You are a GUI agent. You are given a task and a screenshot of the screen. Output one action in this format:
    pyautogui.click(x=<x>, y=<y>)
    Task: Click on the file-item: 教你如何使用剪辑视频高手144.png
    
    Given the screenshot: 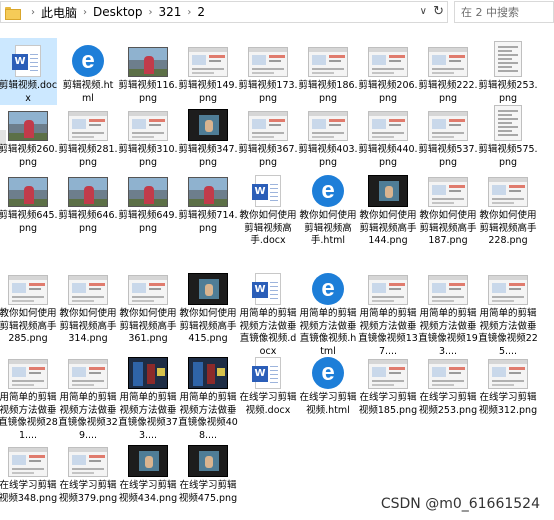 What is the action you would take?
    pyautogui.click(x=388, y=207)
    